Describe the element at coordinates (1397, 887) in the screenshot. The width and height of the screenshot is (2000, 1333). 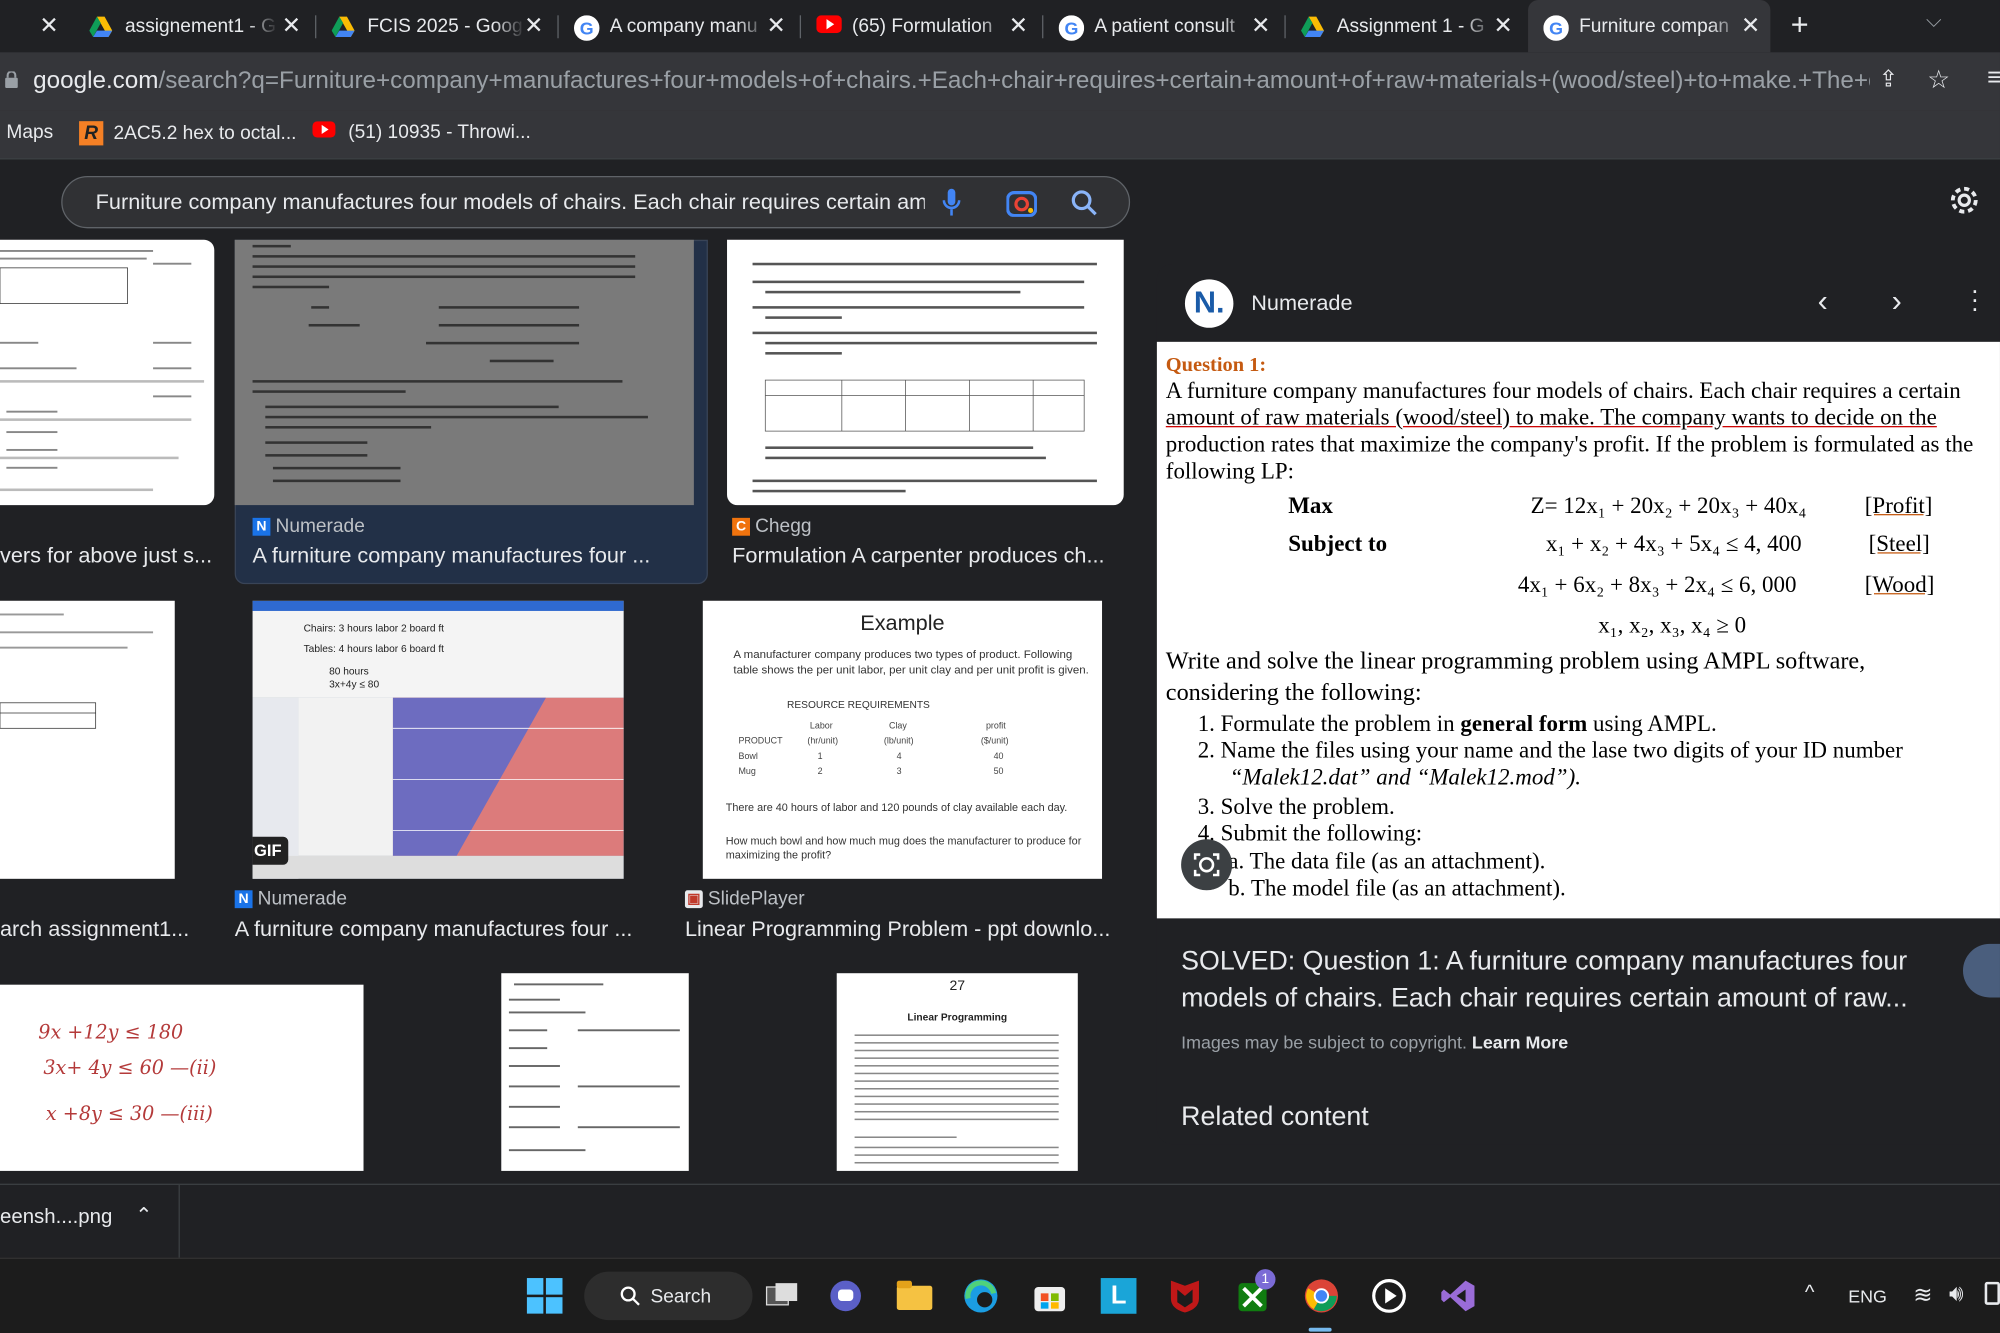
I see `instruction-item: b. The model file (as an attachment).` at that location.